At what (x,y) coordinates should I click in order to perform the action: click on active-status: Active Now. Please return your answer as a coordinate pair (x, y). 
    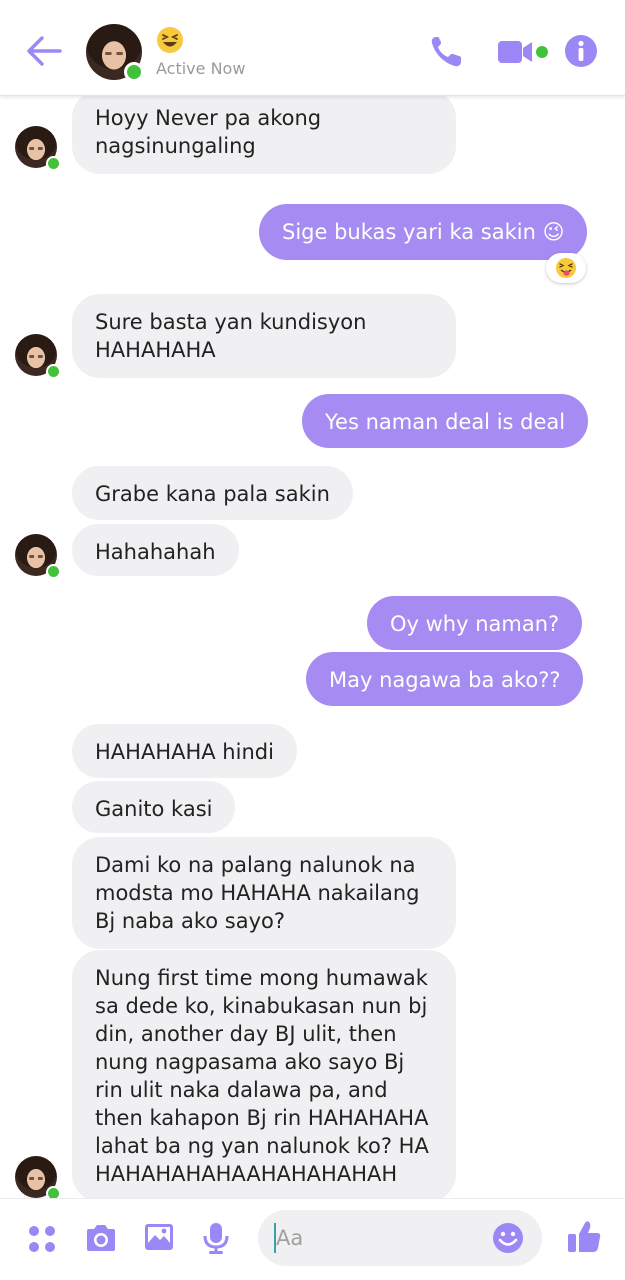
    Looking at the image, I should click on (201, 68).